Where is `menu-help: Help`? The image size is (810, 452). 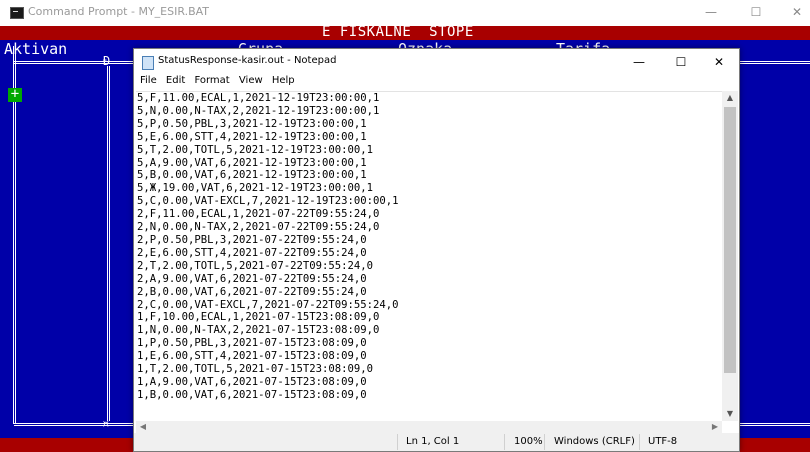 menu-help: Help is located at coordinates (283, 80).